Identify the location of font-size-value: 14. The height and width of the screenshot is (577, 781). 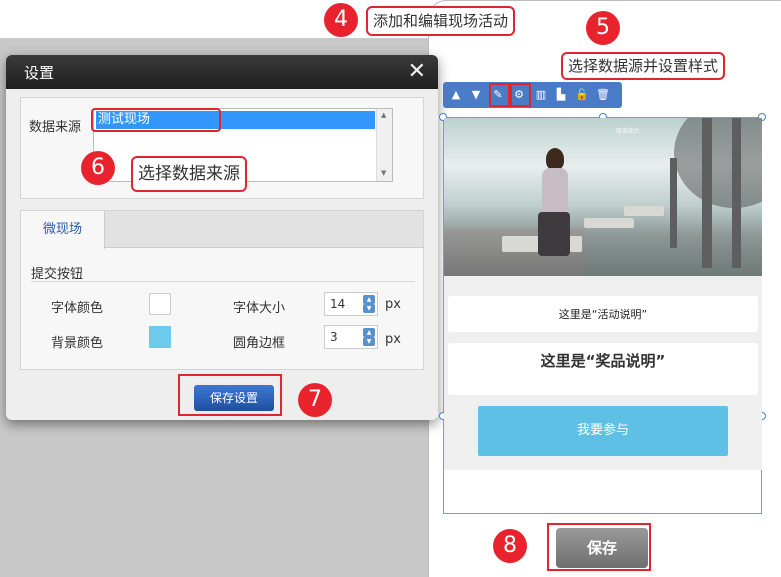
(338, 304).